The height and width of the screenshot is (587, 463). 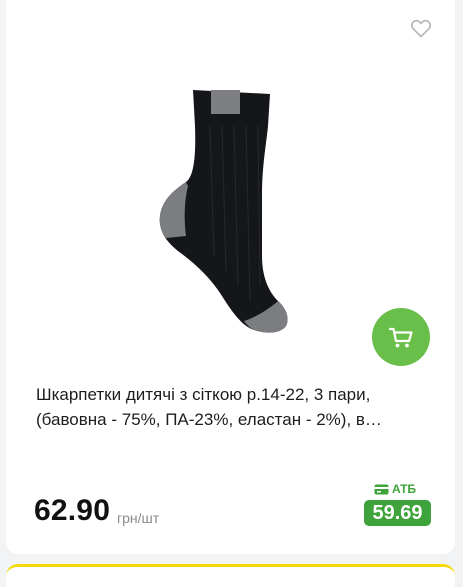 I want to click on next-product-card, so click(x=230, y=575).